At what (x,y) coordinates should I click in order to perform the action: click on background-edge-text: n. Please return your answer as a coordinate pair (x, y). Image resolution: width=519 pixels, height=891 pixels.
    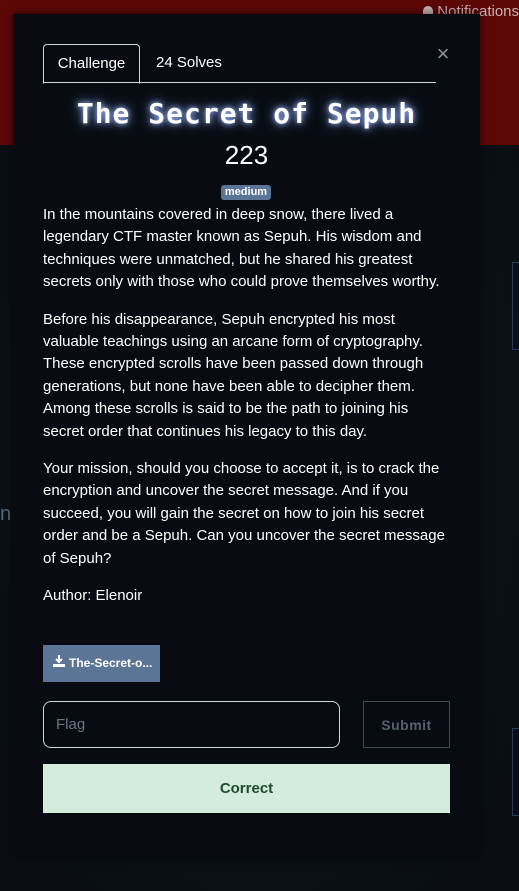
    Looking at the image, I should click on (6, 514).